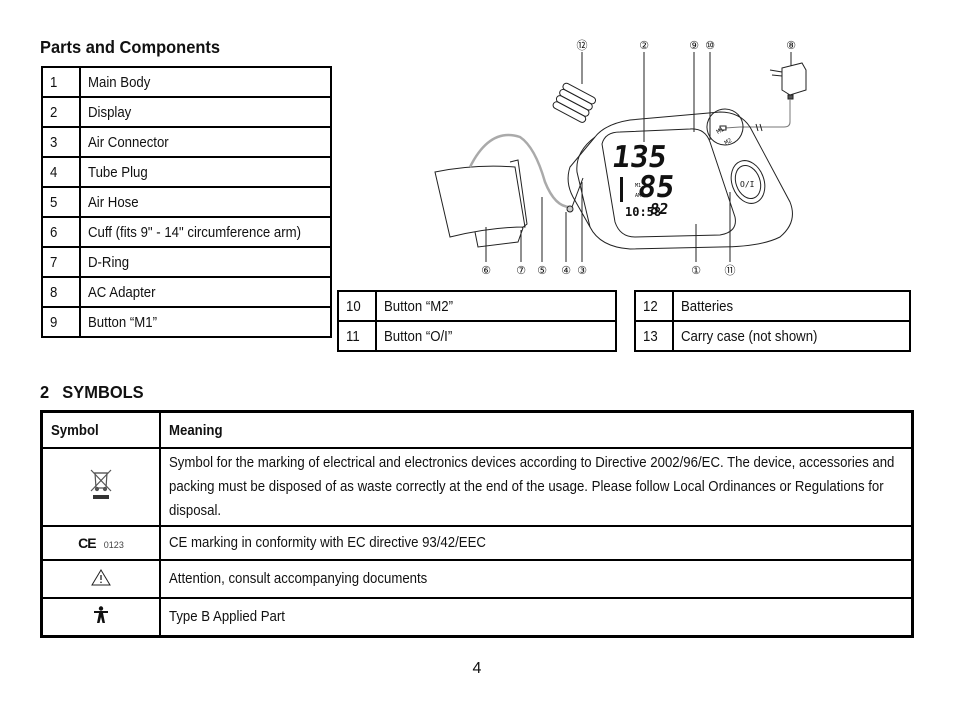  I want to click on callout-9: ⑨, so click(694, 45).